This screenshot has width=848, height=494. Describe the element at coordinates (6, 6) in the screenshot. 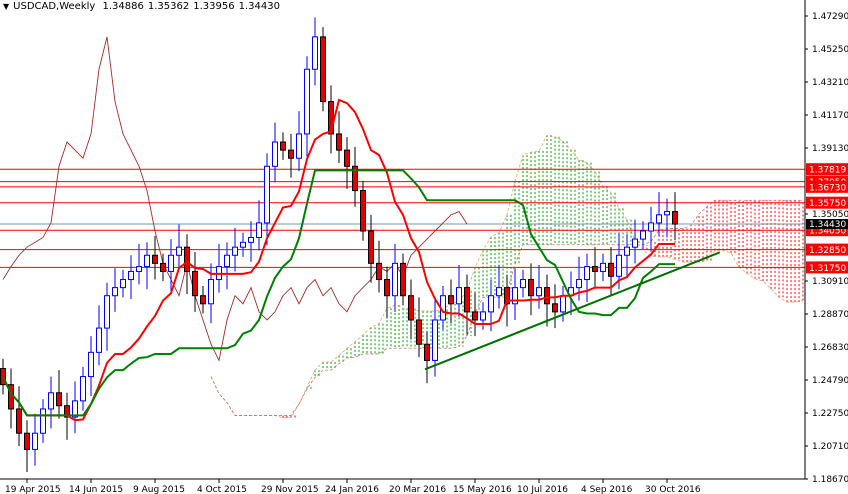

I see `collapse-arrow-icon: ▼` at that location.